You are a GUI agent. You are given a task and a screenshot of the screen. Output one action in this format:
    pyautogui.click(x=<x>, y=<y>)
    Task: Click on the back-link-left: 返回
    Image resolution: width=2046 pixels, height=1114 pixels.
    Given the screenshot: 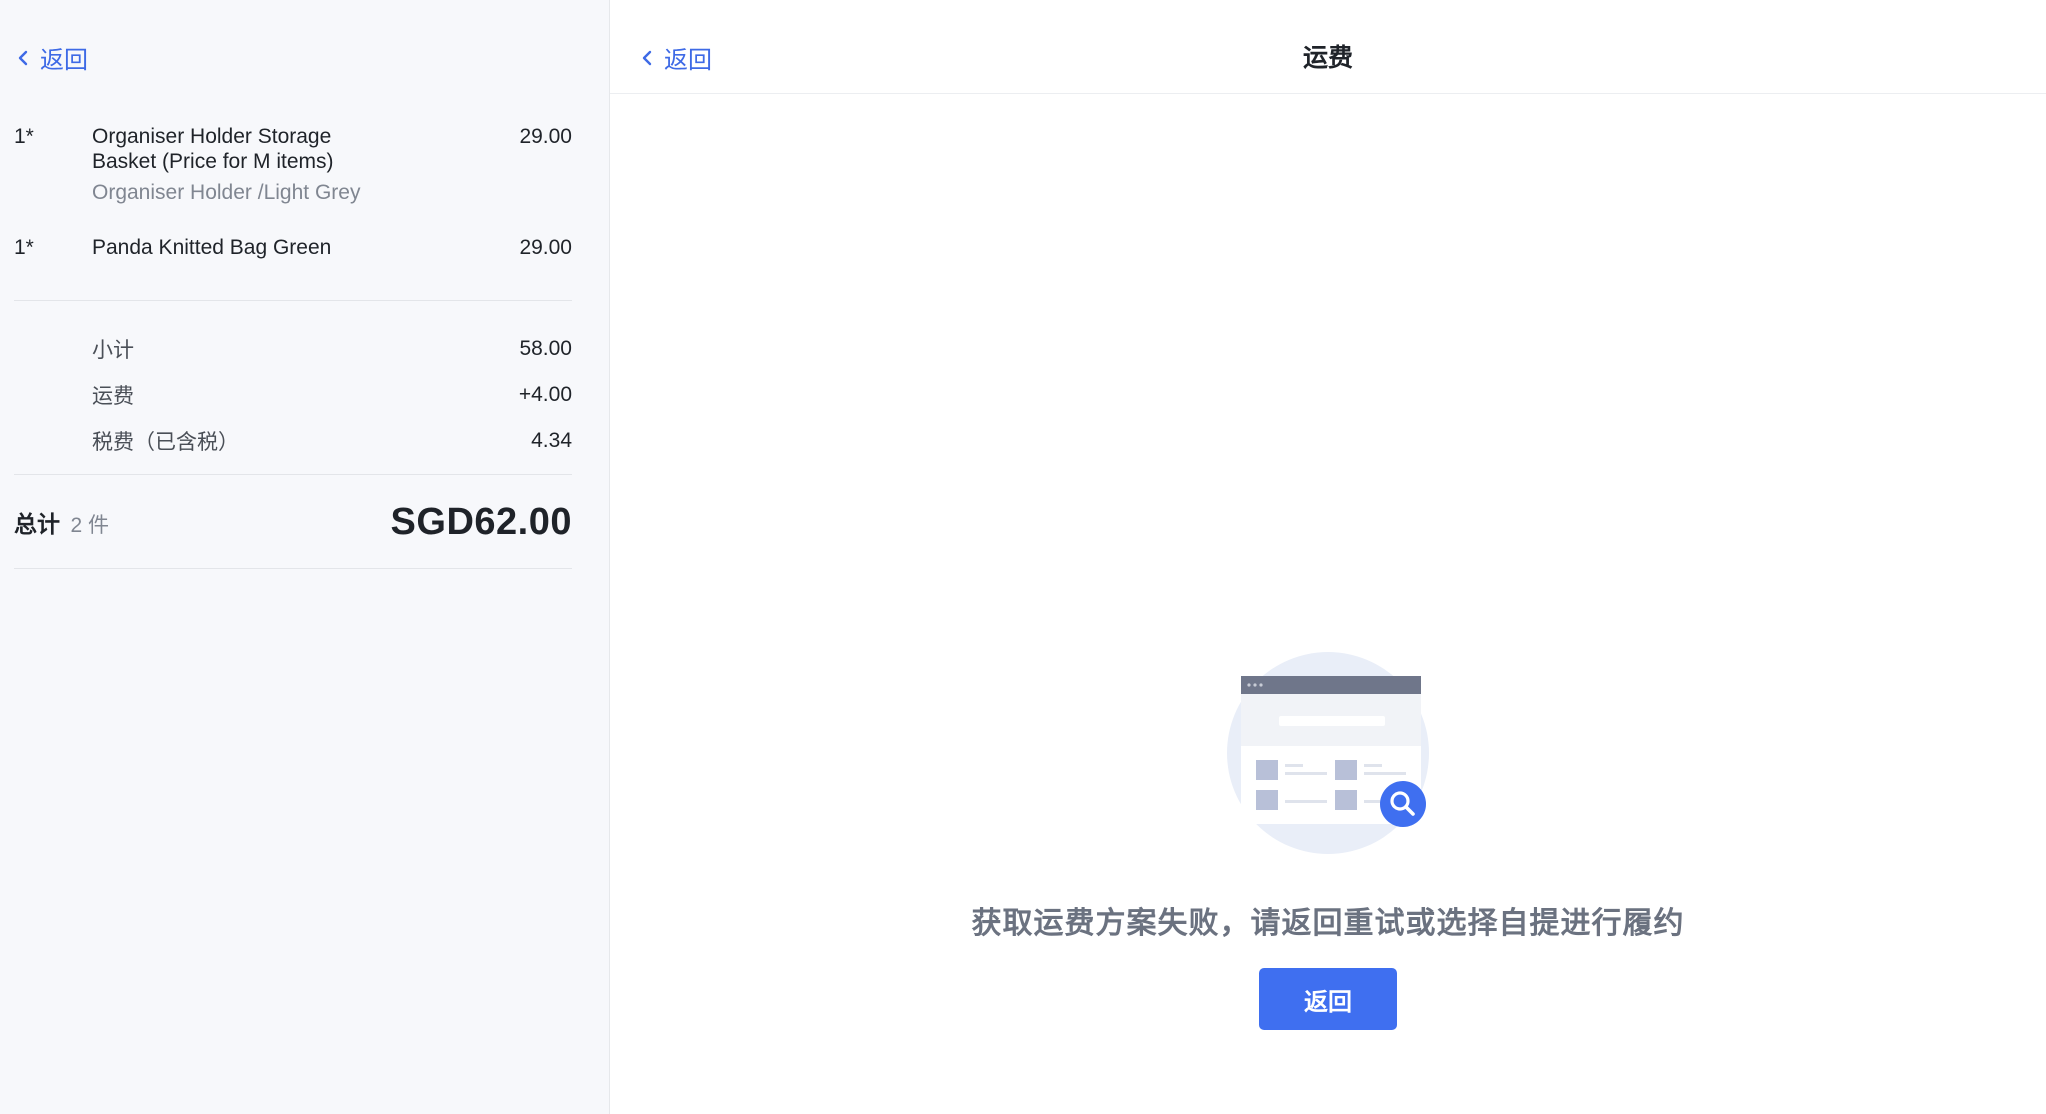 What is the action you would take?
    pyautogui.click(x=51, y=57)
    